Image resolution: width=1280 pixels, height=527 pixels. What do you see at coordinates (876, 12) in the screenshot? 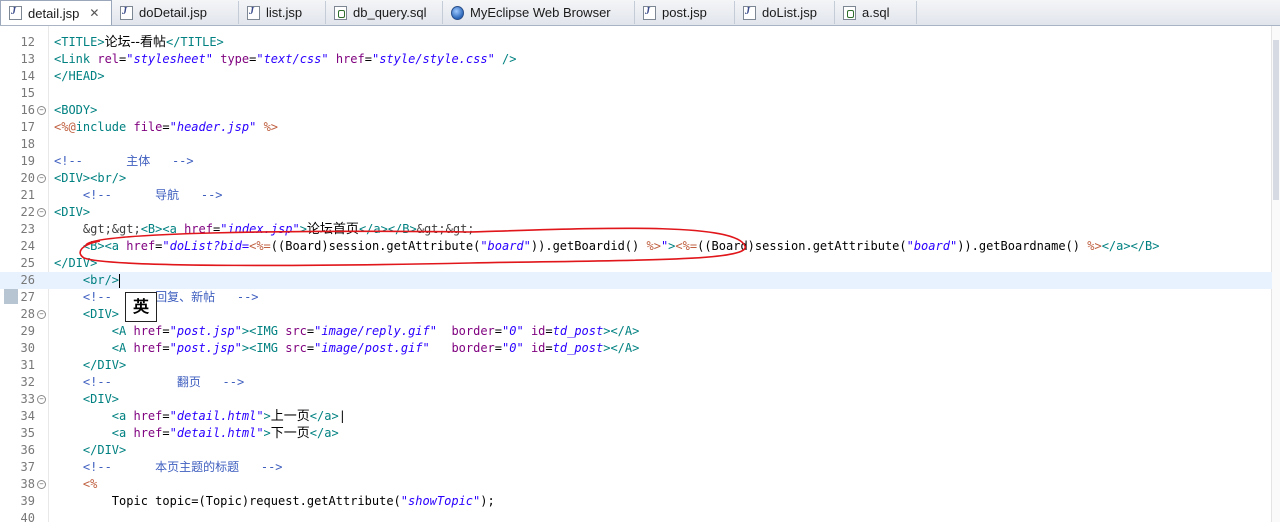
I see `tab-a-sql: a.sql` at bounding box center [876, 12].